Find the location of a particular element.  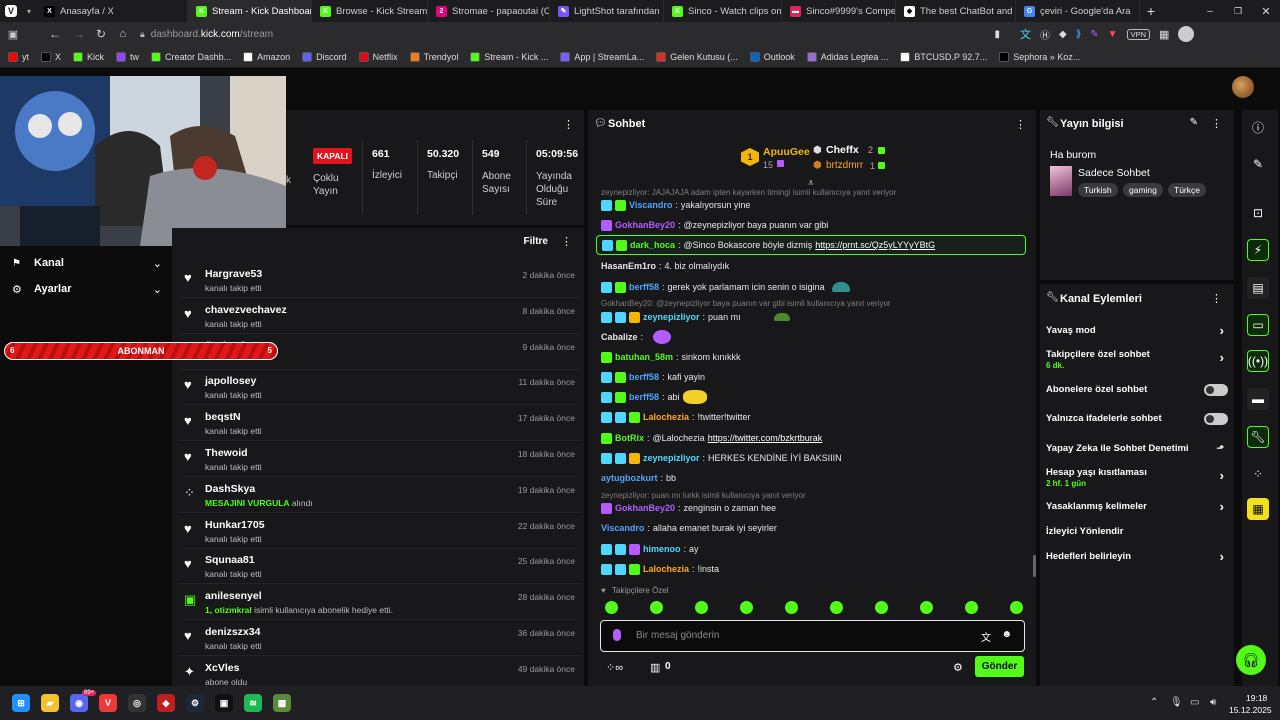

bookmark-item: Discord is located at coordinates (324, 56).